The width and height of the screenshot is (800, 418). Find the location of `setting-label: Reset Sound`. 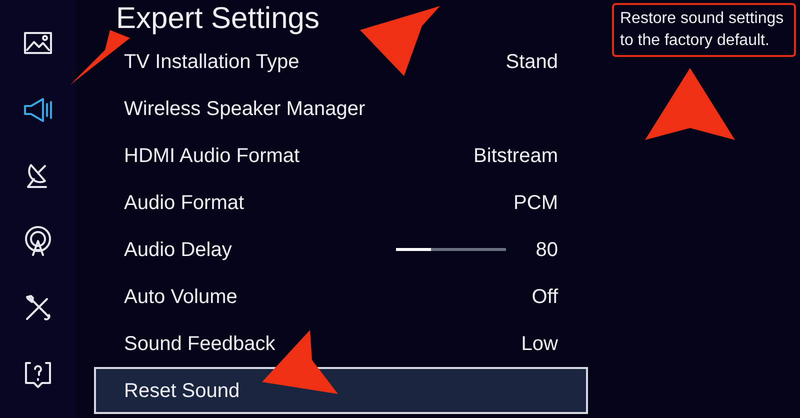

setting-label: Reset Sound is located at coordinates (182, 391).